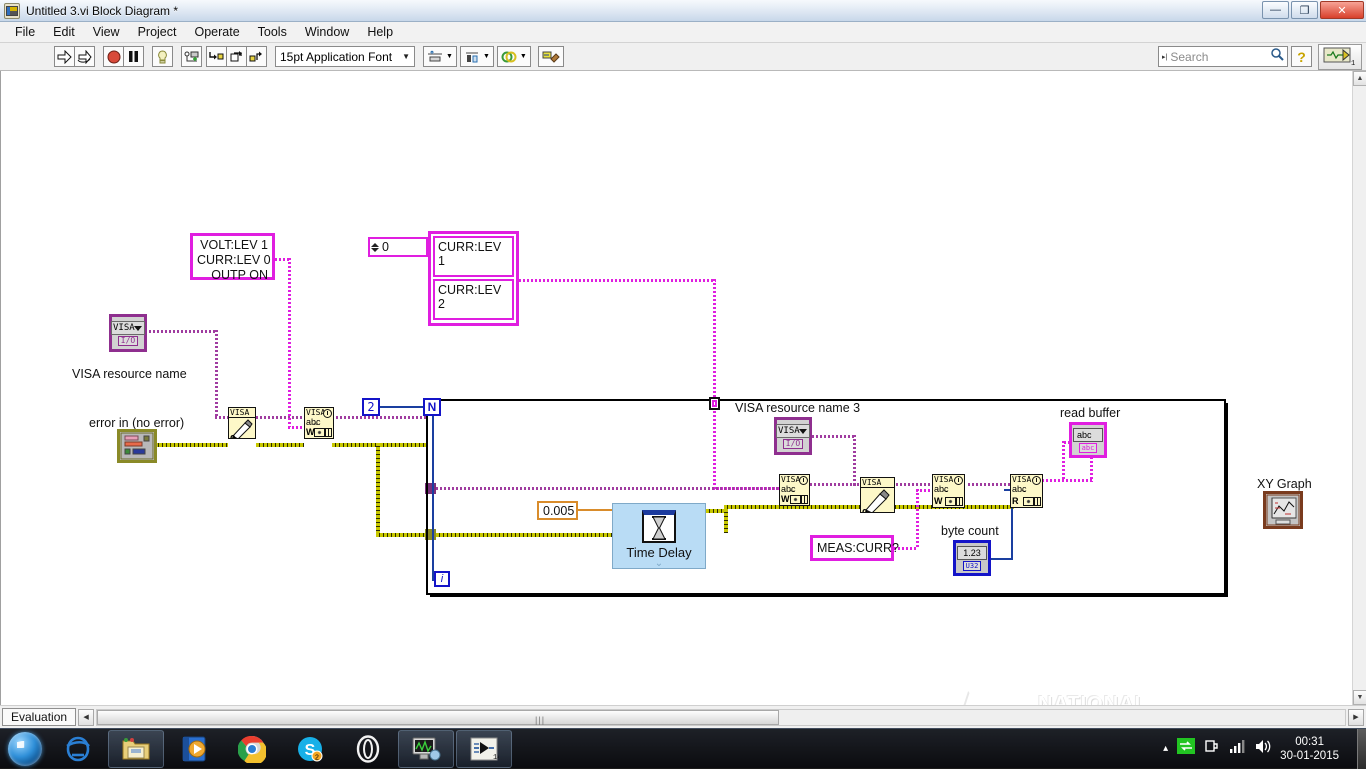 The height and width of the screenshot is (769, 1366). I want to click on windows-media-player-icon, so click(194, 749).